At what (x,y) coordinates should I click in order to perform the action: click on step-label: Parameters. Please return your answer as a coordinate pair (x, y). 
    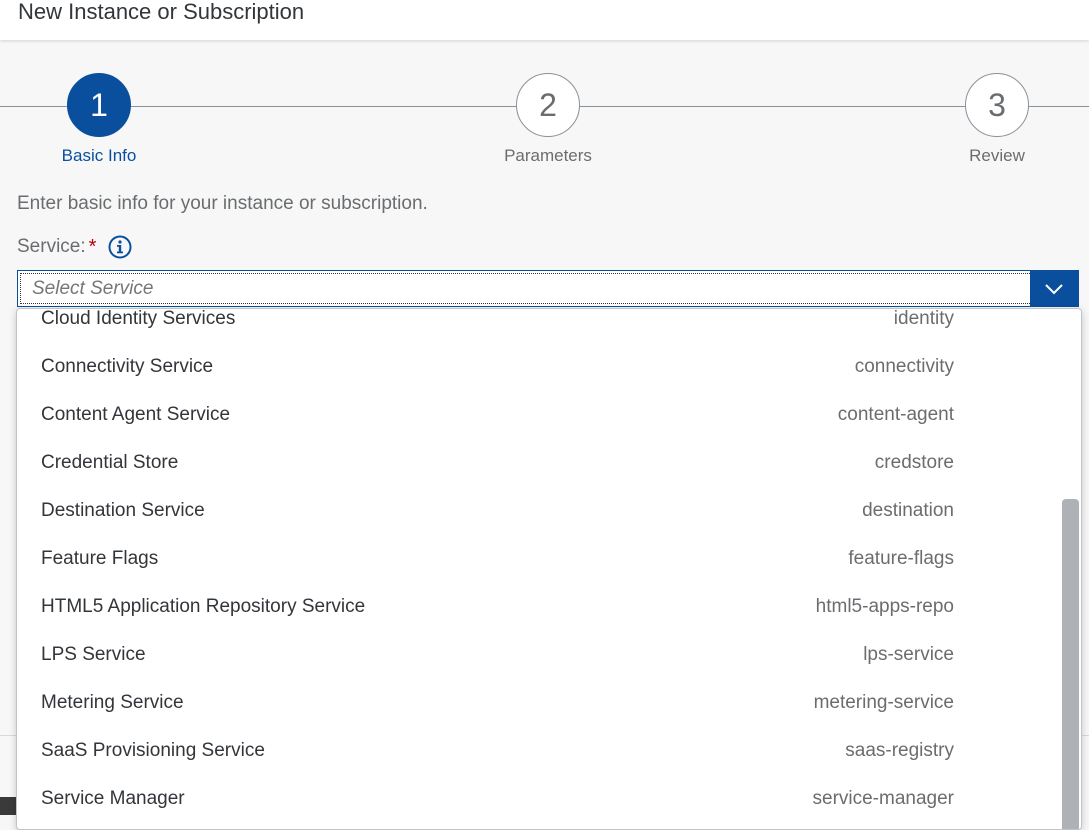
    Looking at the image, I should click on (548, 155).